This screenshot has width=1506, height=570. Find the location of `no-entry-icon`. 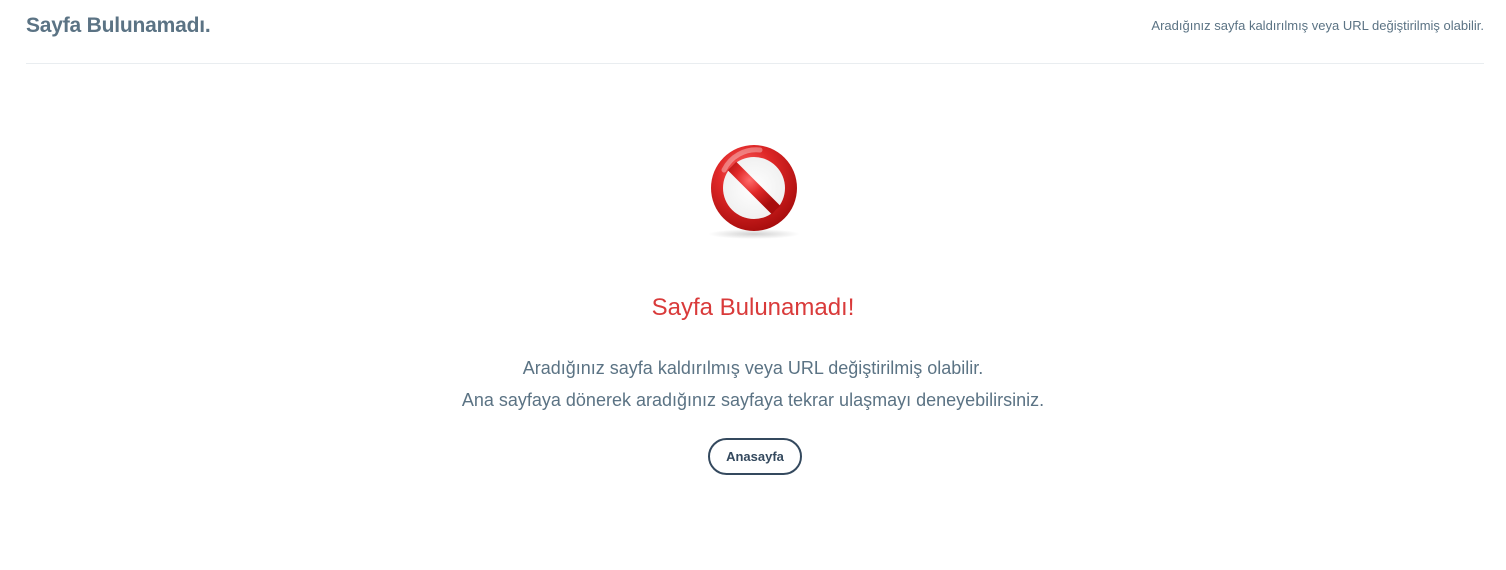

no-entry-icon is located at coordinates (754, 192).